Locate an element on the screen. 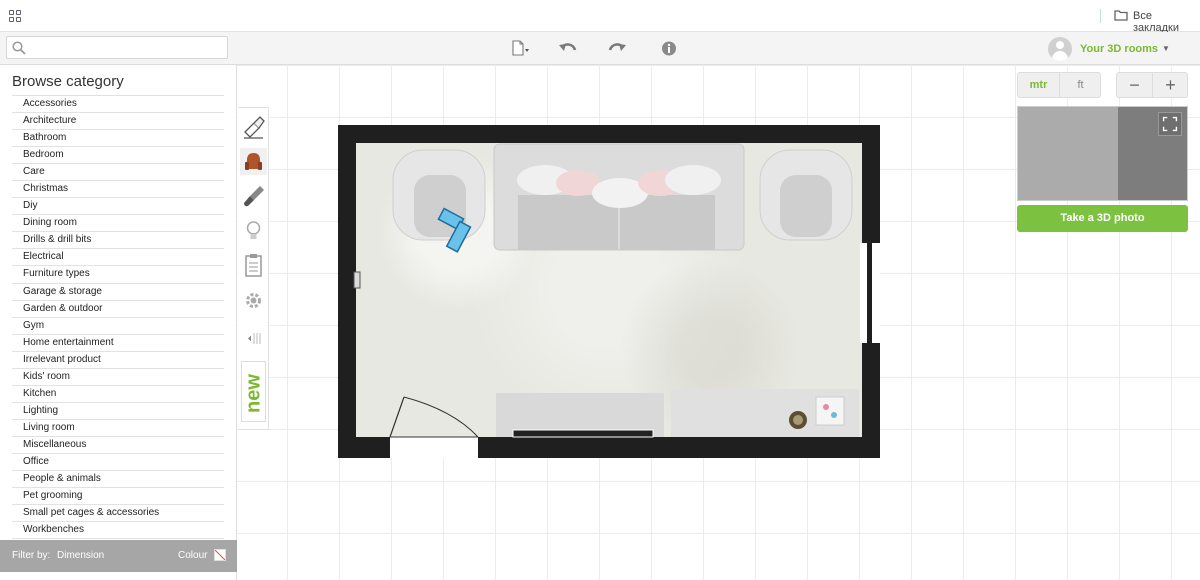 The width and height of the screenshot is (1200, 580). category-item: Architecture is located at coordinates (118, 122).